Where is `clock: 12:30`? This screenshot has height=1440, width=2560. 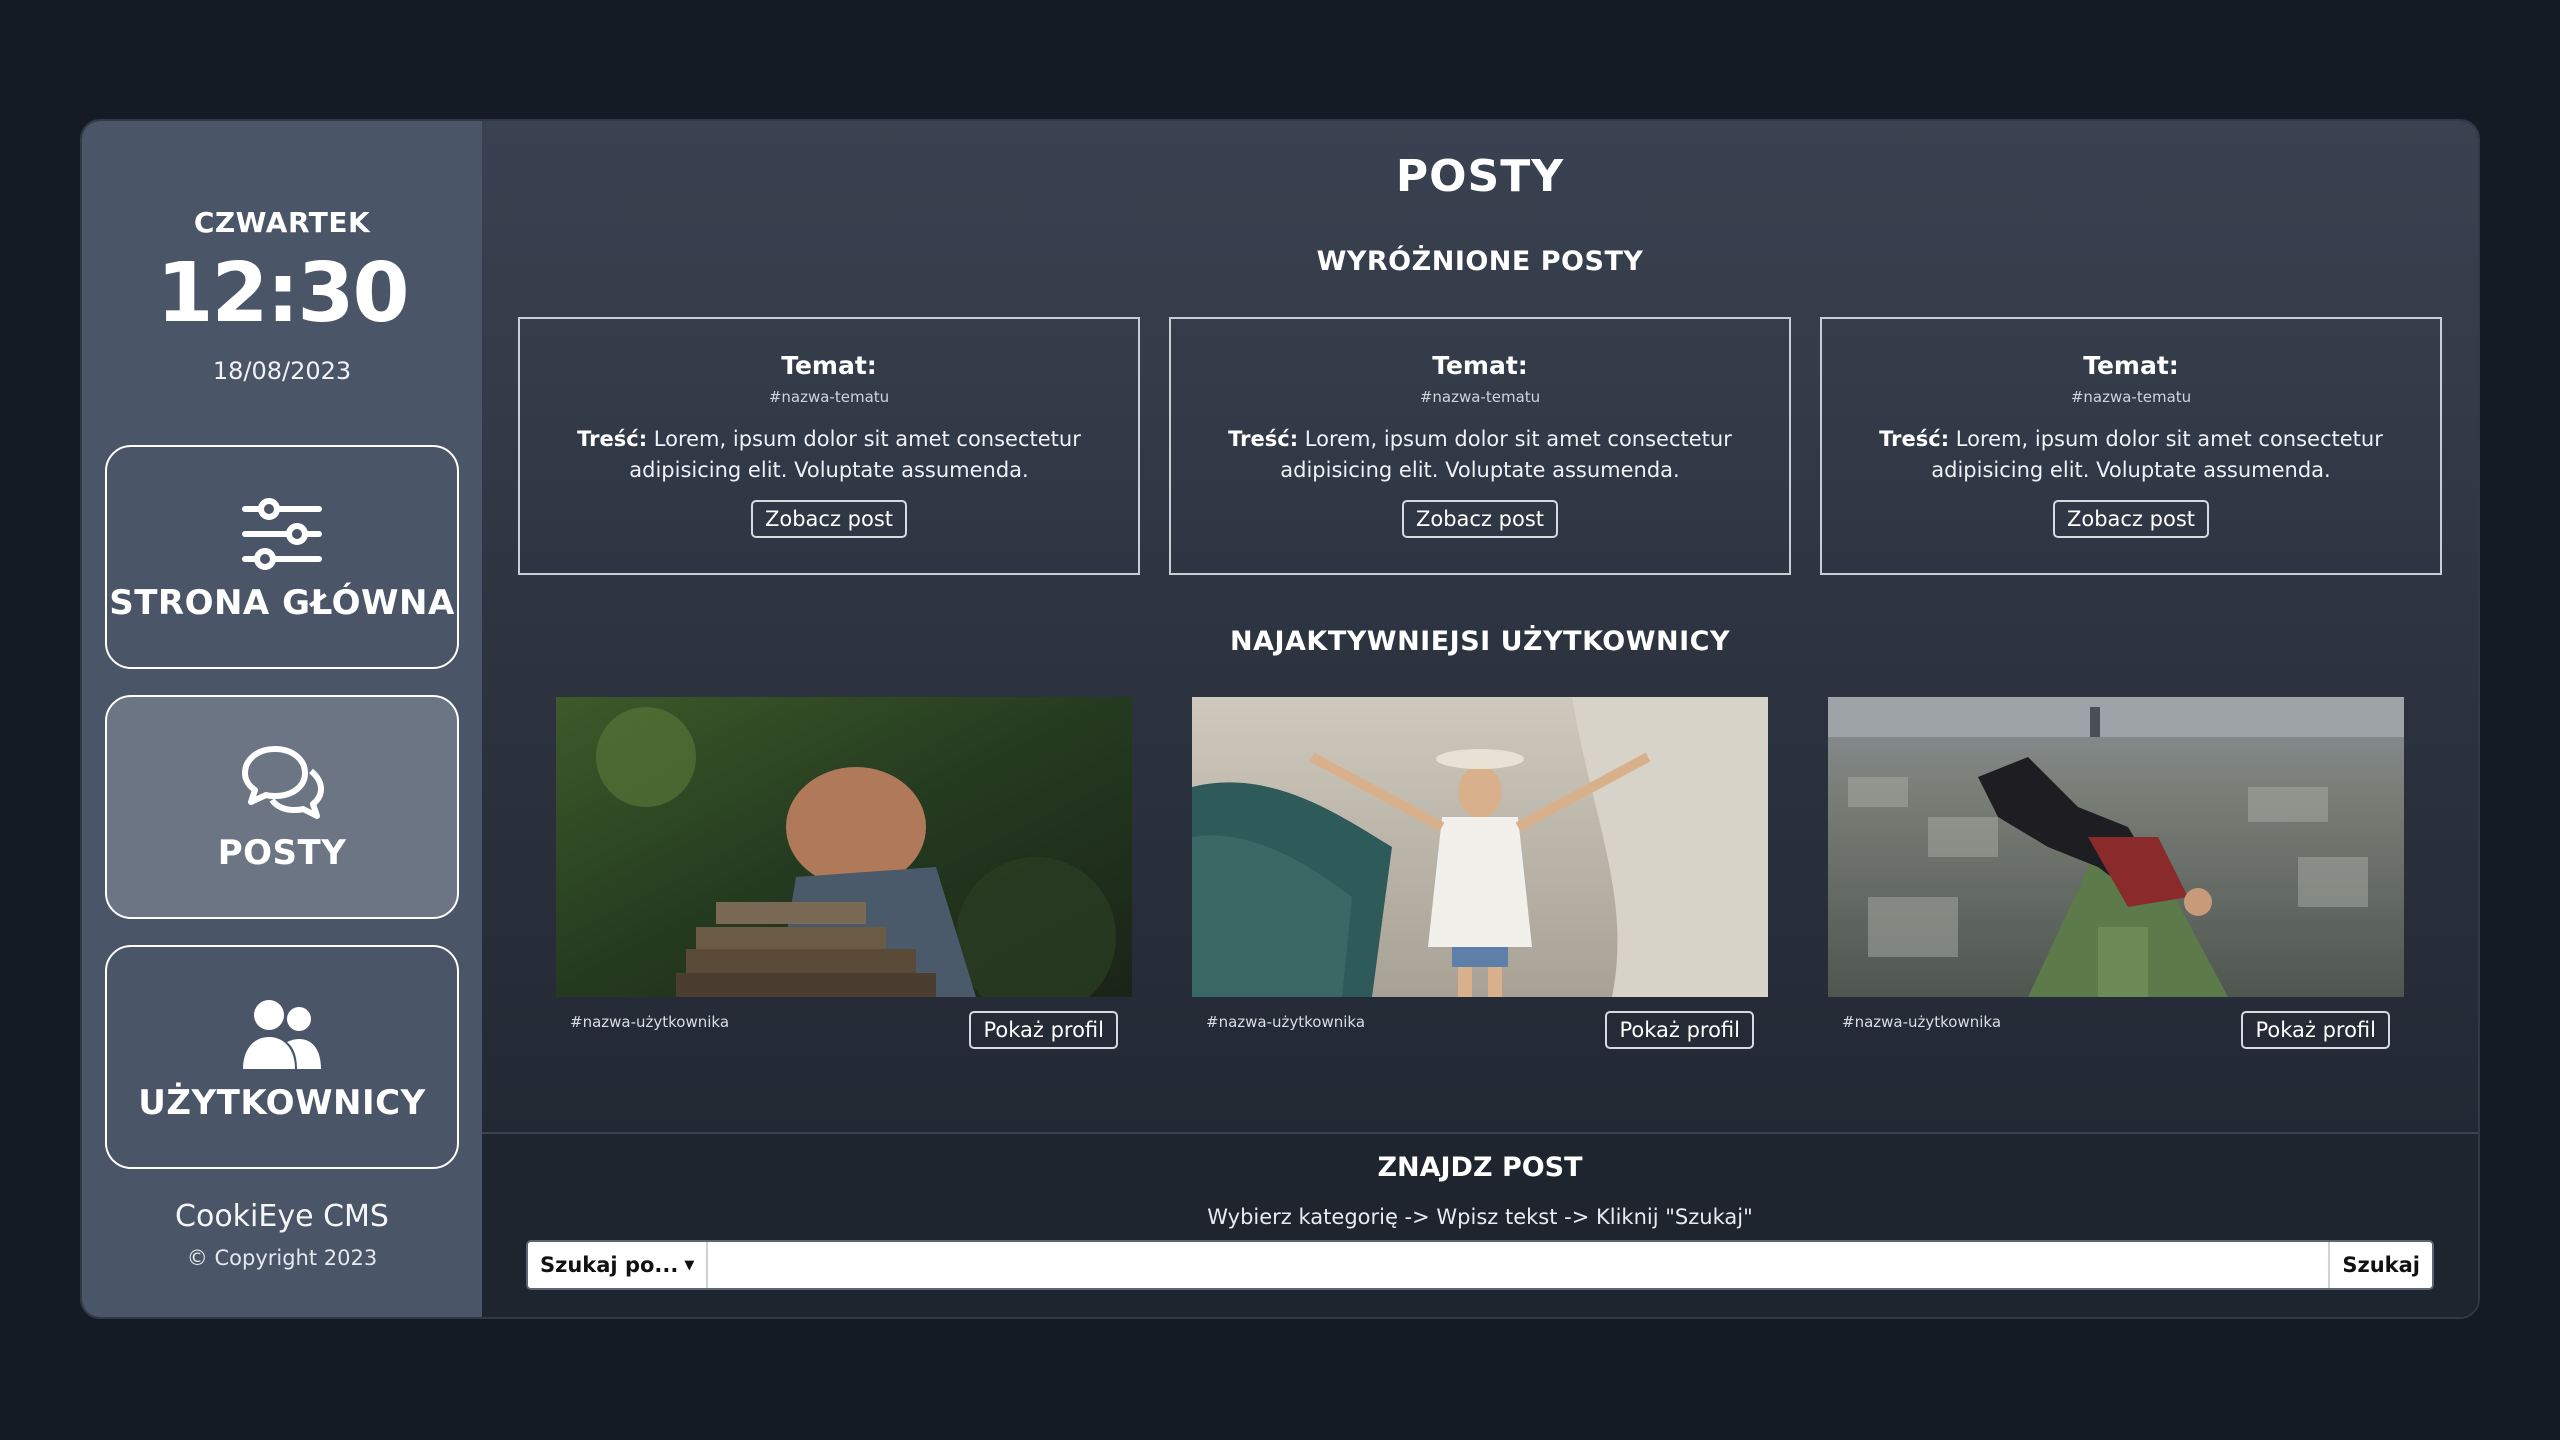 clock: 12:30 is located at coordinates (282, 293).